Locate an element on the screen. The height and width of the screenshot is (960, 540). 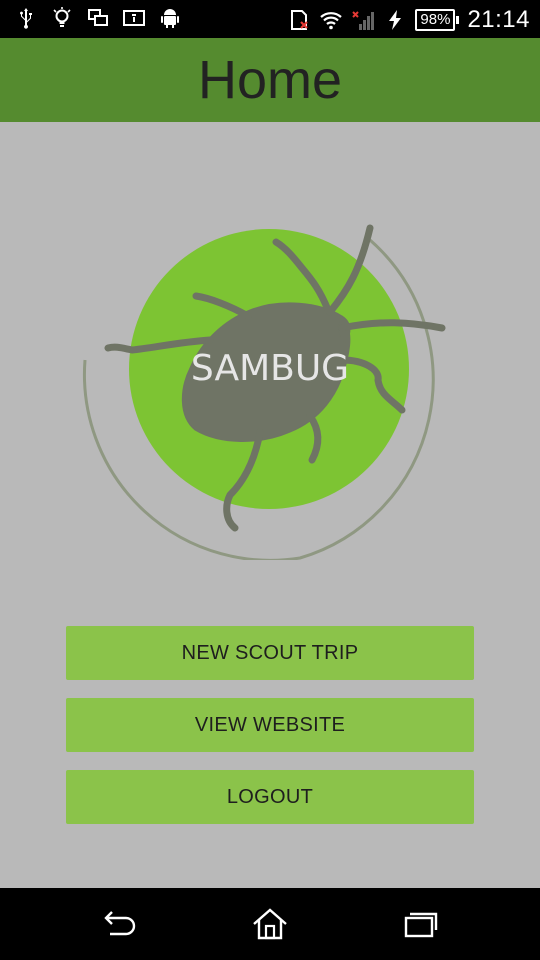
usb-icon is located at coordinates (26, 18).